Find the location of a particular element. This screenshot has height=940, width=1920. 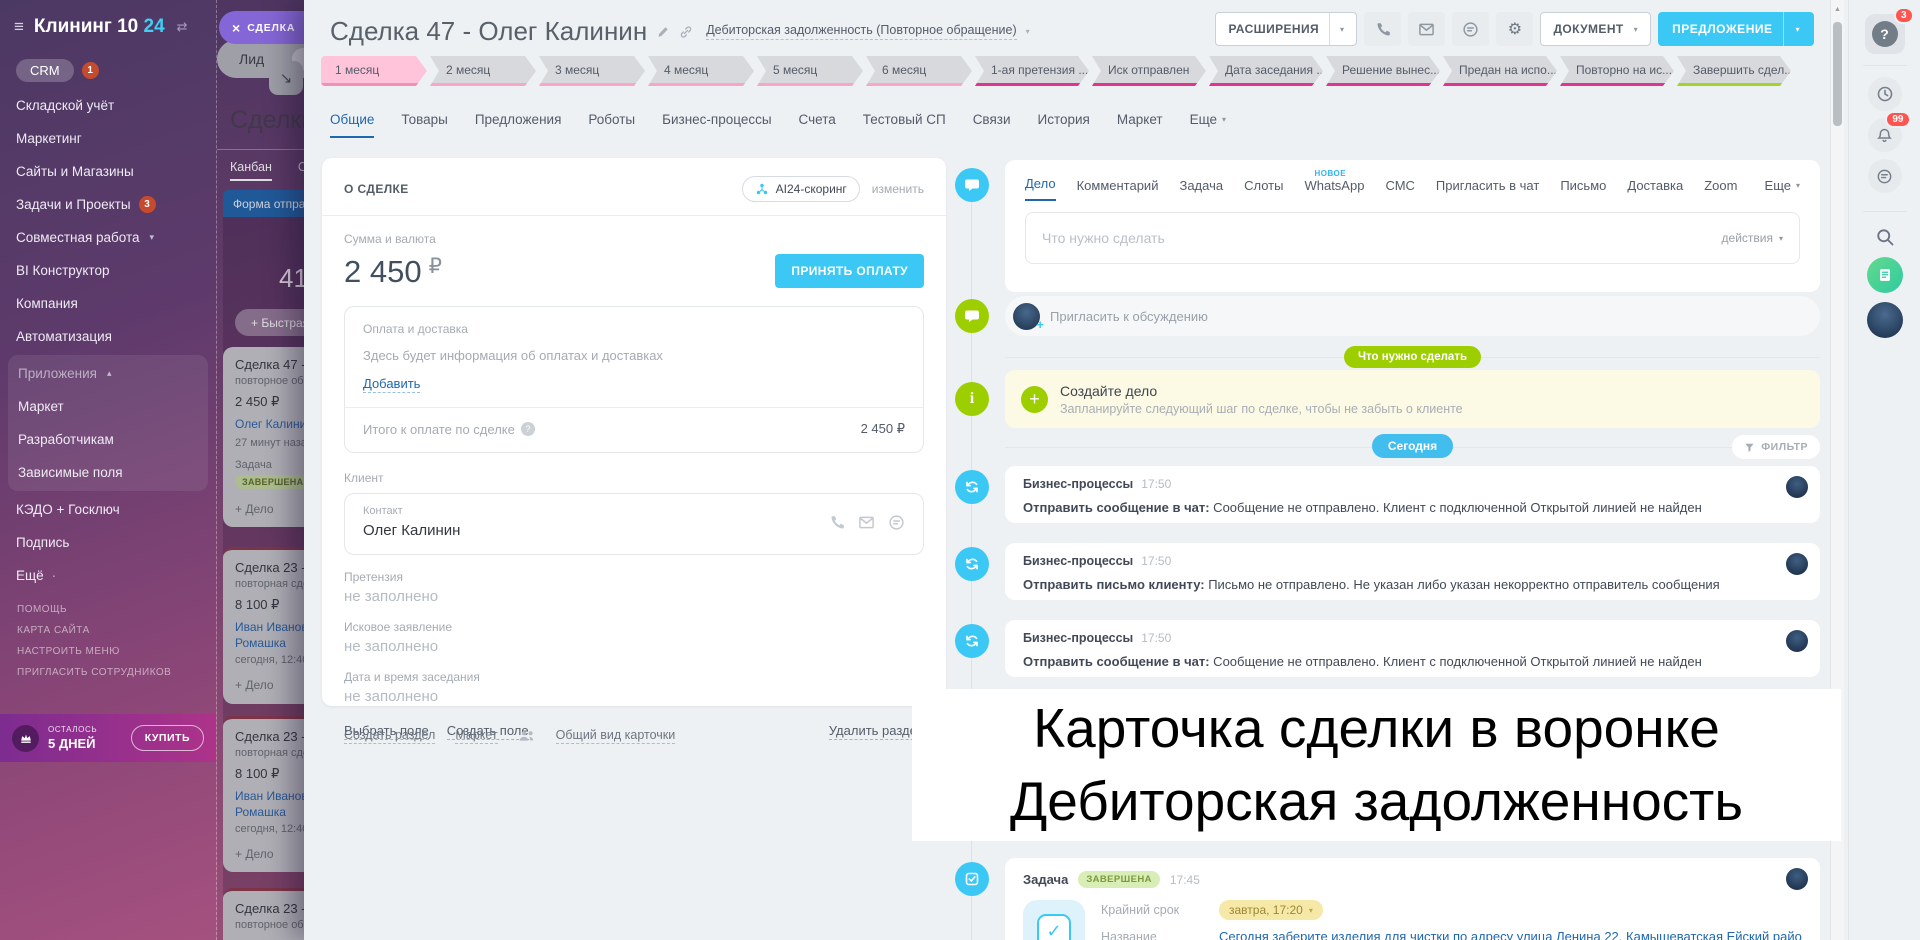

add-plus-icon: + is located at coordinates (1034, 399).